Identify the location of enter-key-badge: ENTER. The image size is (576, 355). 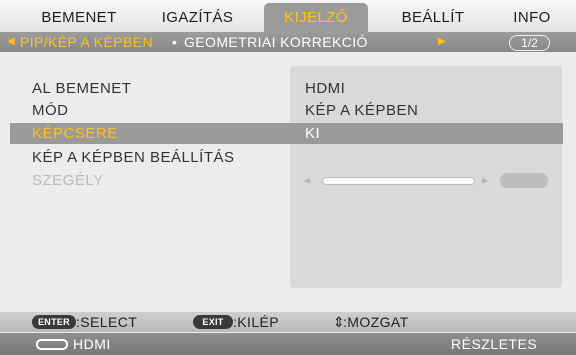
(54, 322).